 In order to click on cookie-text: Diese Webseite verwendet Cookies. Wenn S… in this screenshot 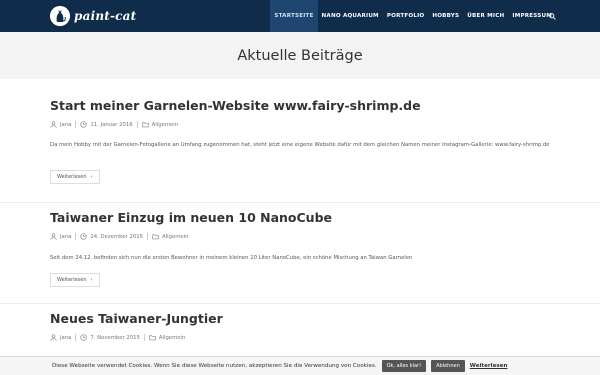, I will do `click(214, 366)`.